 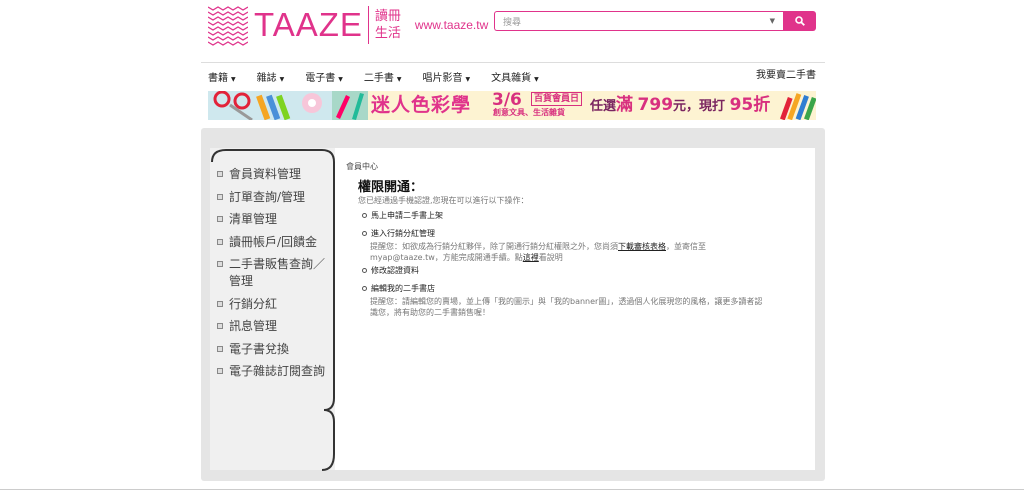 I want to click on here-link: 這裡, so click(x=531, y=257).